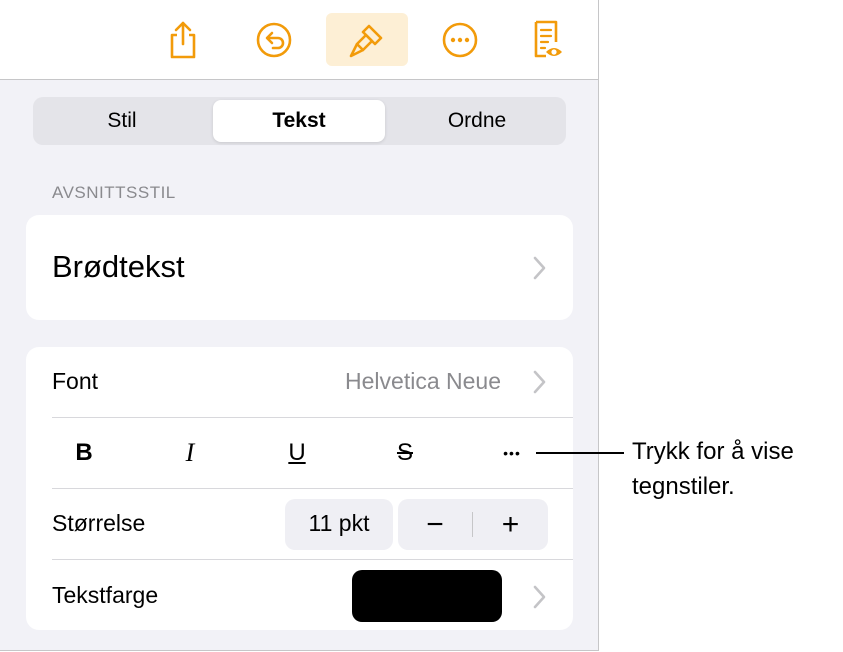  I want to click on reading-view-icon, so click(548, 38).